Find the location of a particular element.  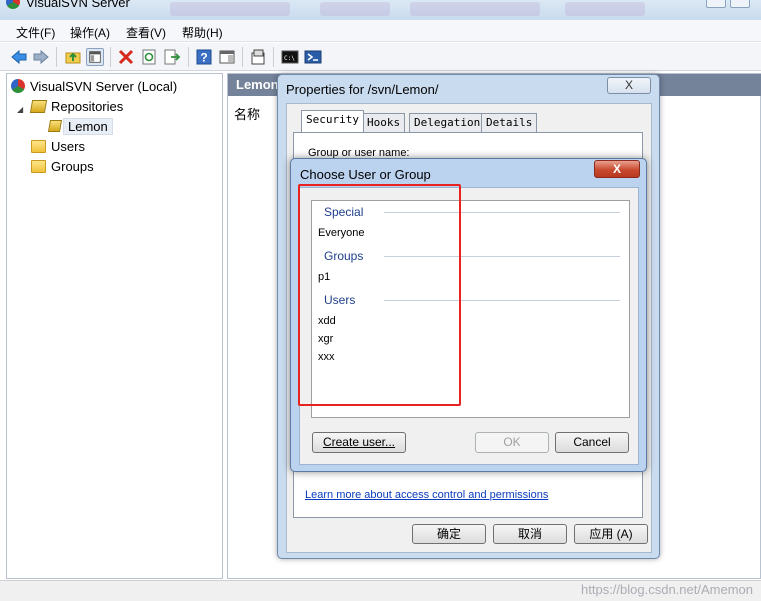

tree-item-users: Users is located at coordinates (58, 146).